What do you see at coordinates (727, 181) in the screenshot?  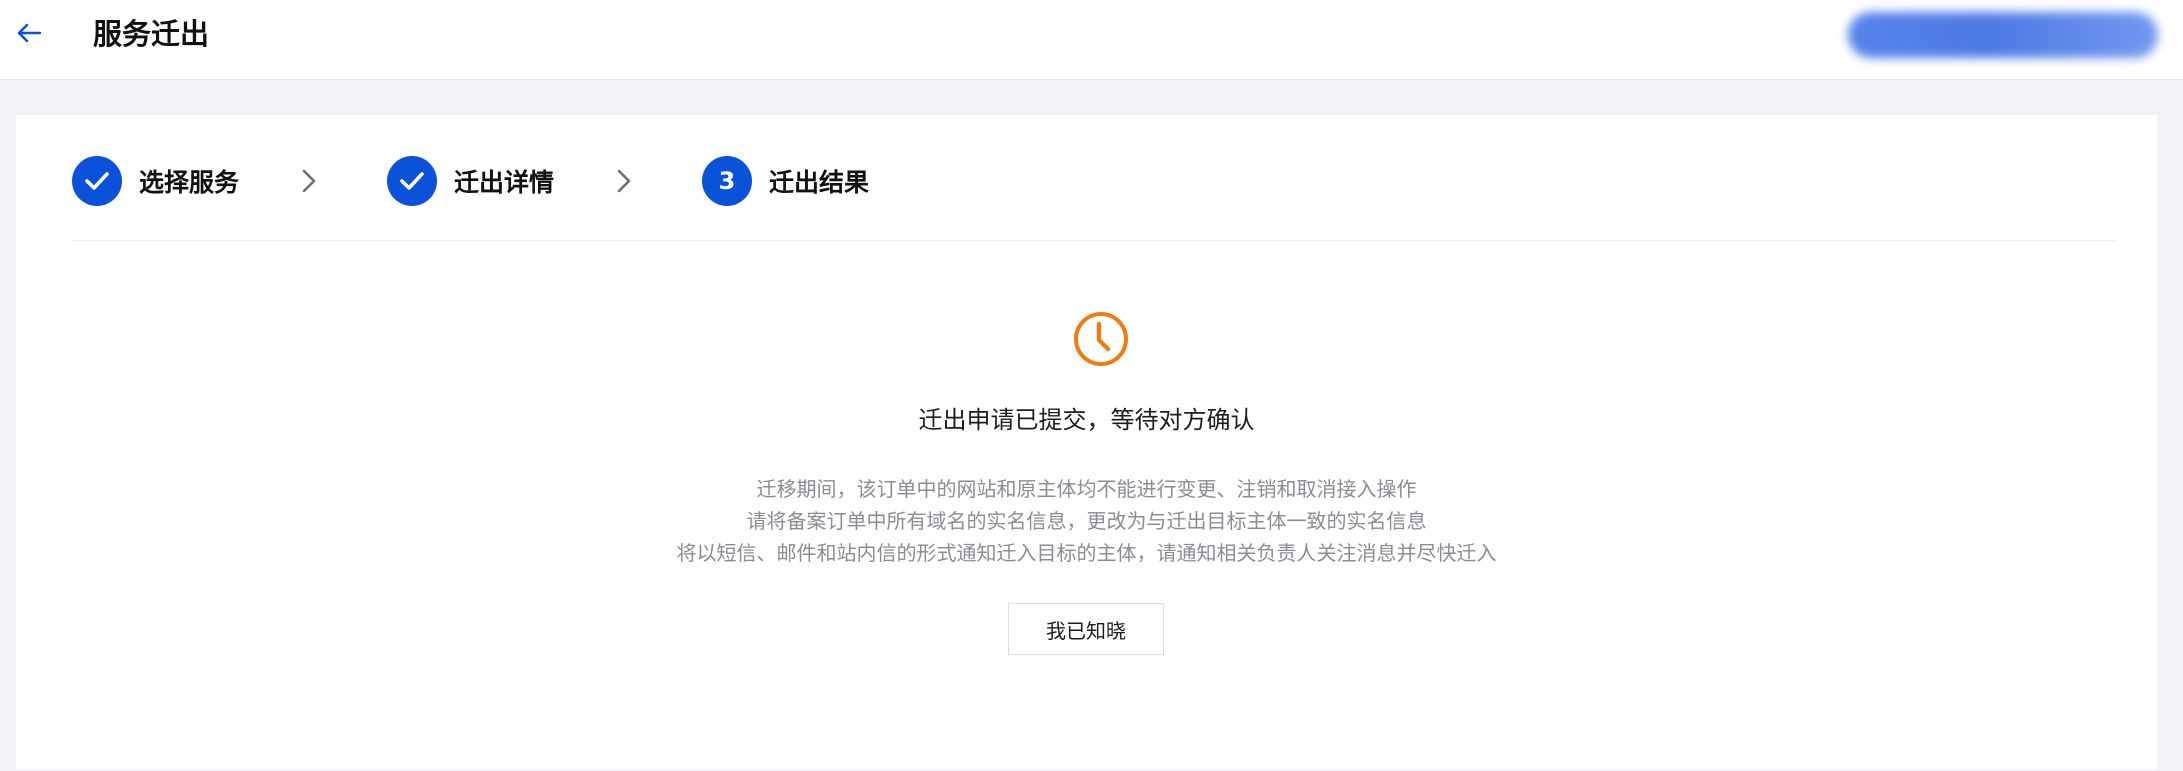 I see `step-number-circle: 3` at bounding box center [727, 181].